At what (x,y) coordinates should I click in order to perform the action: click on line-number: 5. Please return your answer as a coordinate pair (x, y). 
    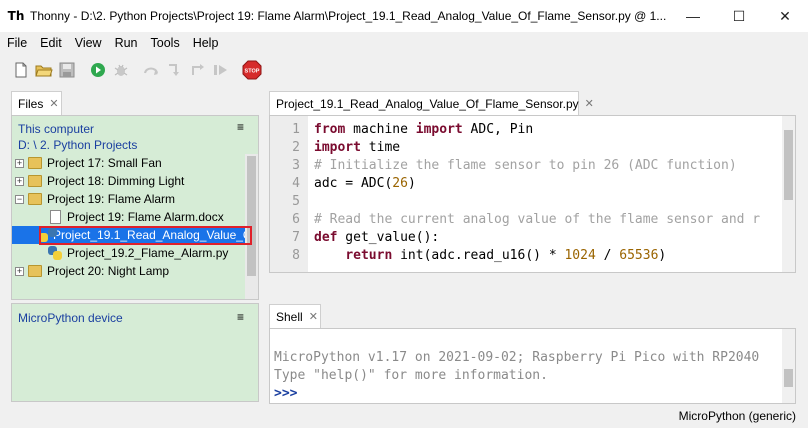
    Looking at the image, I should click on (296, 201).